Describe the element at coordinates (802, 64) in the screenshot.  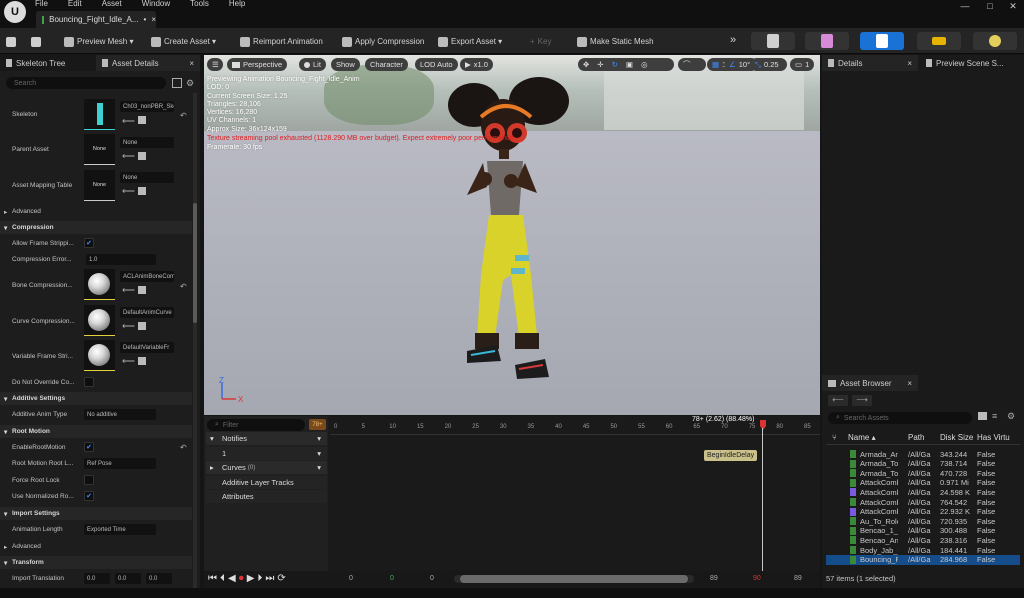
I see `camera-speed-button: ▭ 1` at that location.